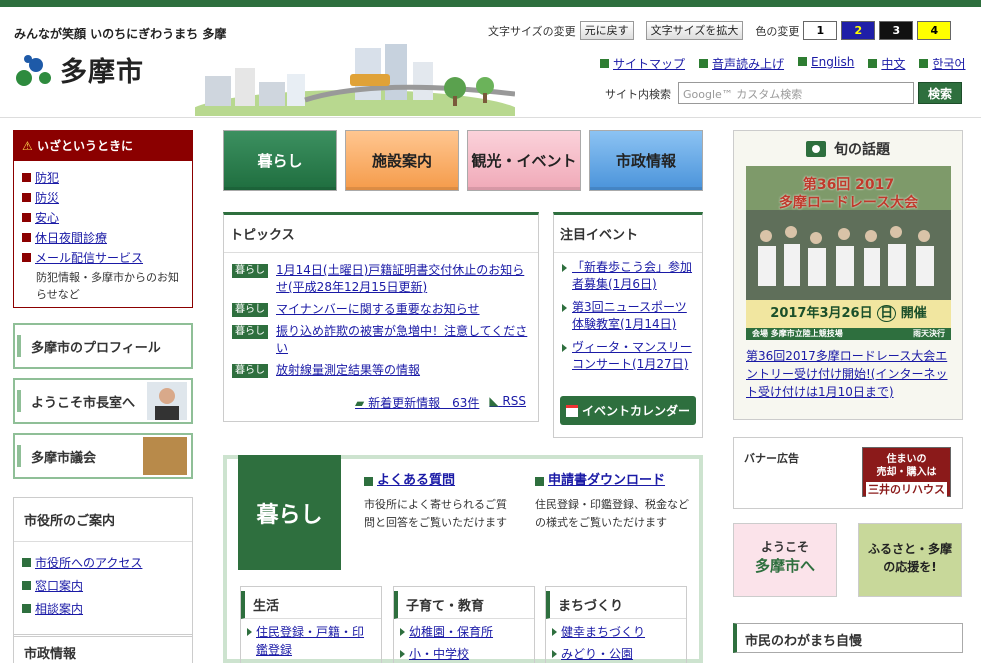 Image resolution: width=981 pixels, height=663 pixels. What do you see at coordinates (603, 632) in the screenshot?
I see `category-link: 健幸まちづくり` at bounding box center [603, 632].